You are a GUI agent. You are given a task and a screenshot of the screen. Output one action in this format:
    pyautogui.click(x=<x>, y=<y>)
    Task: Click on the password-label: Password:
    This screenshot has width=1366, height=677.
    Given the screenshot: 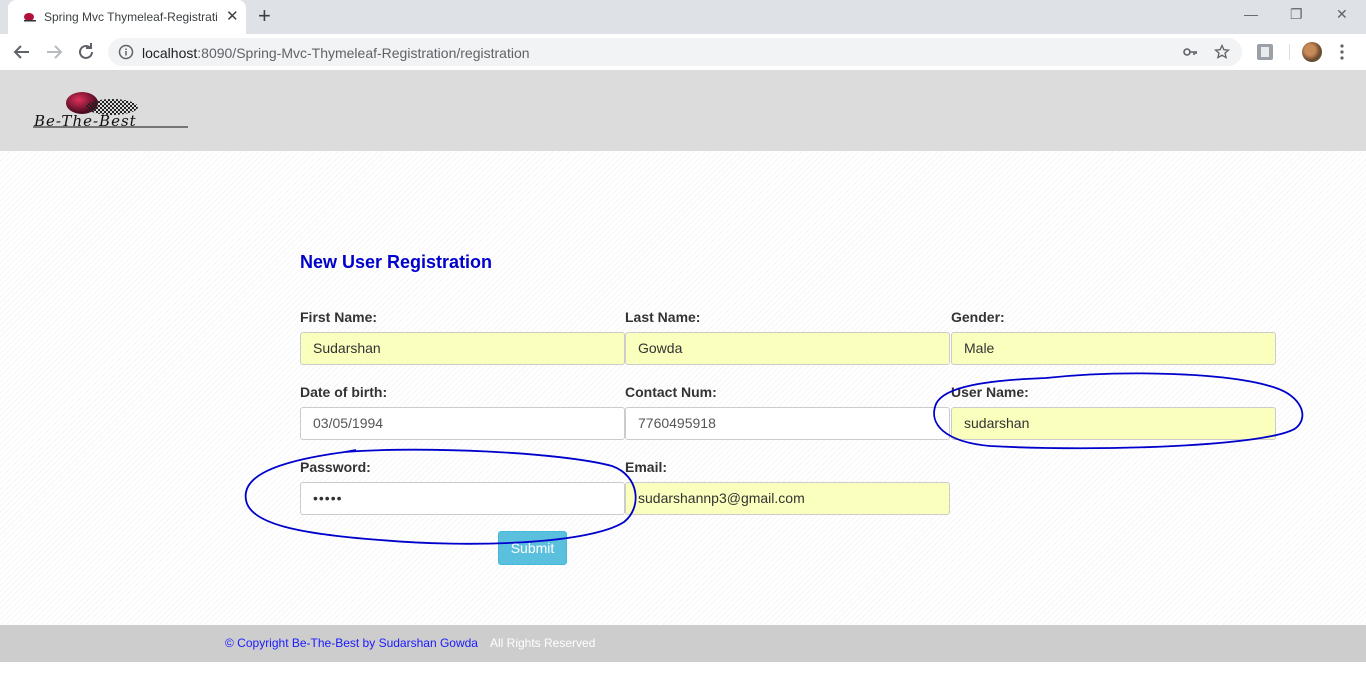 What is the action you would take?
    pyautogui.click(x=335, y=467)
    